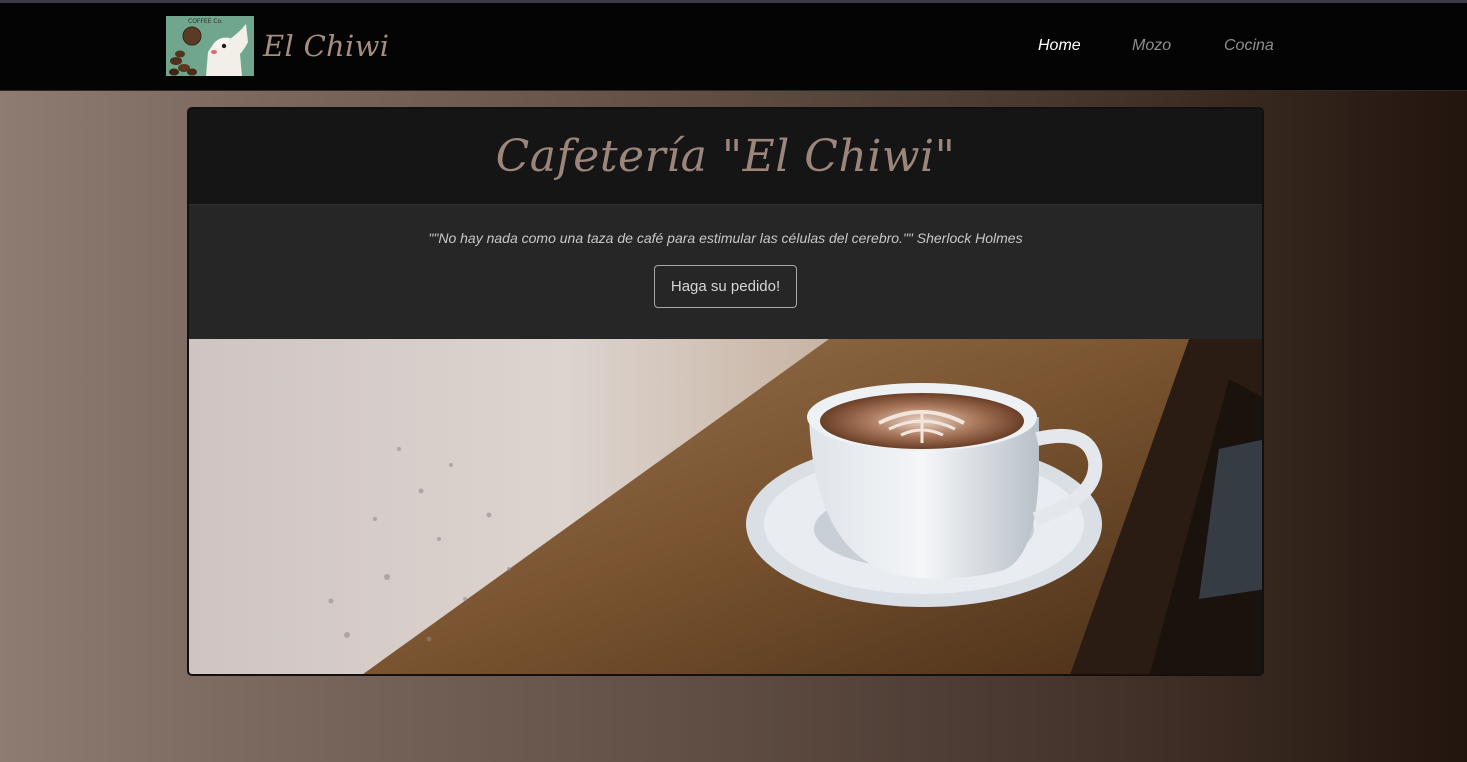  What do you see at coordinates (1151, 46) in the screenshot?
I see `nav-link-mozo: Mozo` at bounding box center [1151, 46].